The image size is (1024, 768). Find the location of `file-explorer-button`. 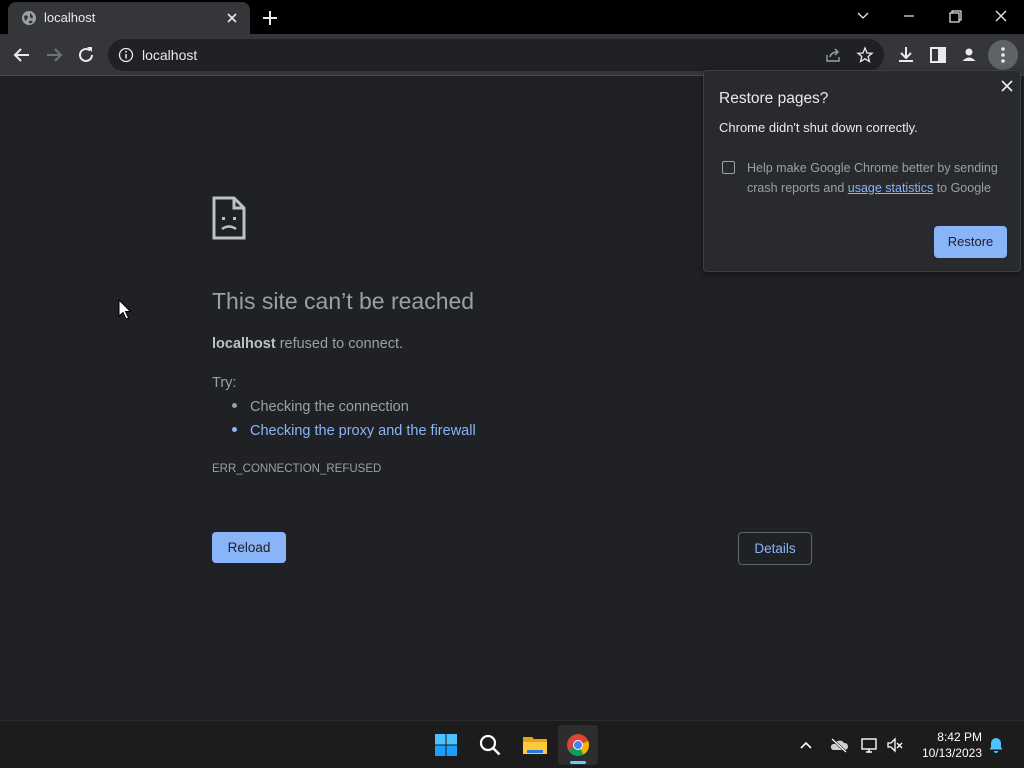

file-explorer-button is located at coordinates (534, 745).